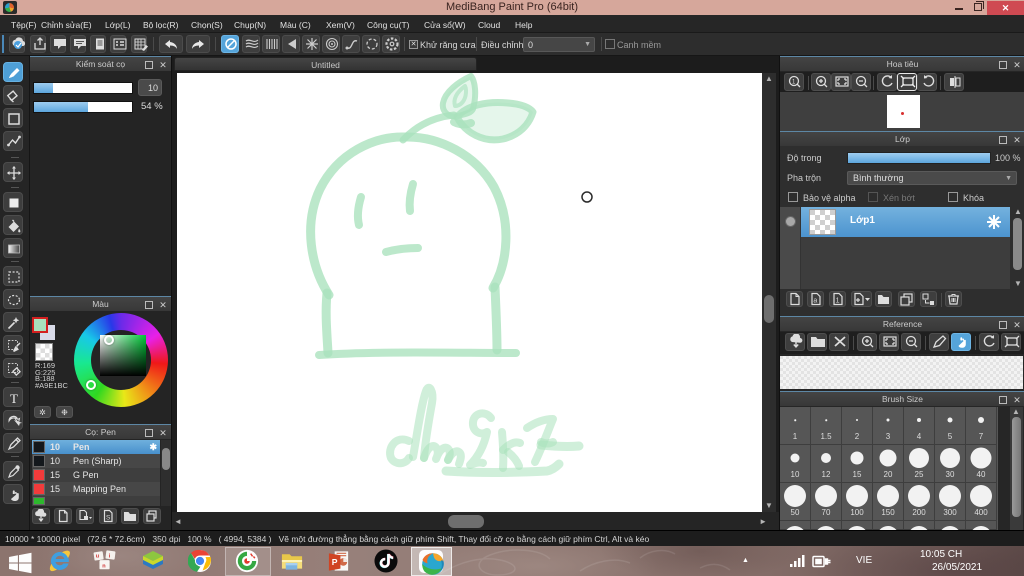 This screenshot has width=1024, height=576. What do you see at coordinates (14, 398) in the screenshot?
I see `svg-text: T` at bounding box center [14, 398].